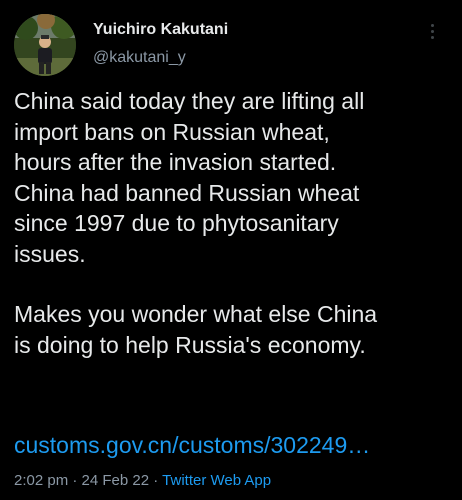 The image size is (462, 500). I want to click on source-app-link: Twitter Web App, so click(216, 480).